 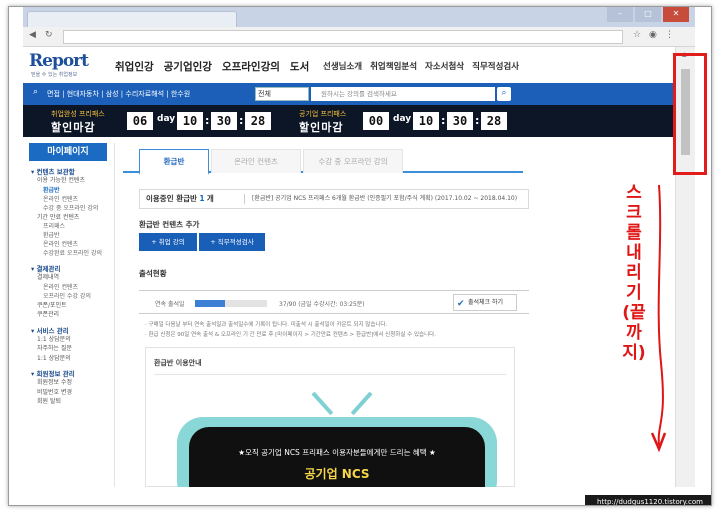 What do you see at coordinates (166, 119) in the screenshot?
I see `promo-left-day-label: day` at bounding box center [166, 119].